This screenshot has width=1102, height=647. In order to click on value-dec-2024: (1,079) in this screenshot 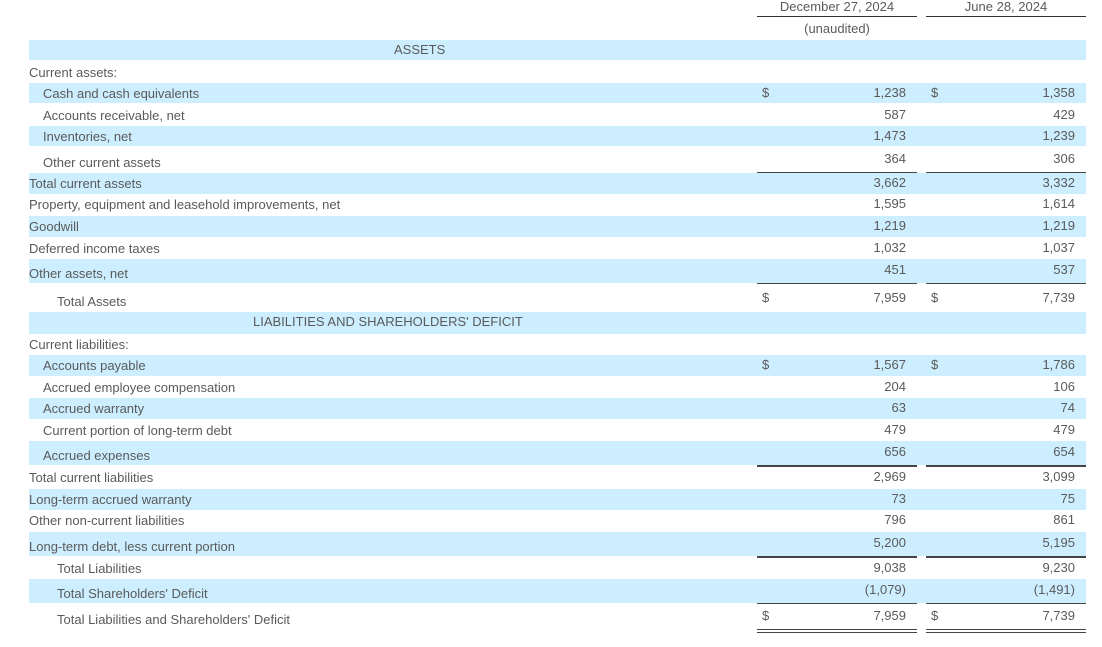, I will do `click(885, 589)`.